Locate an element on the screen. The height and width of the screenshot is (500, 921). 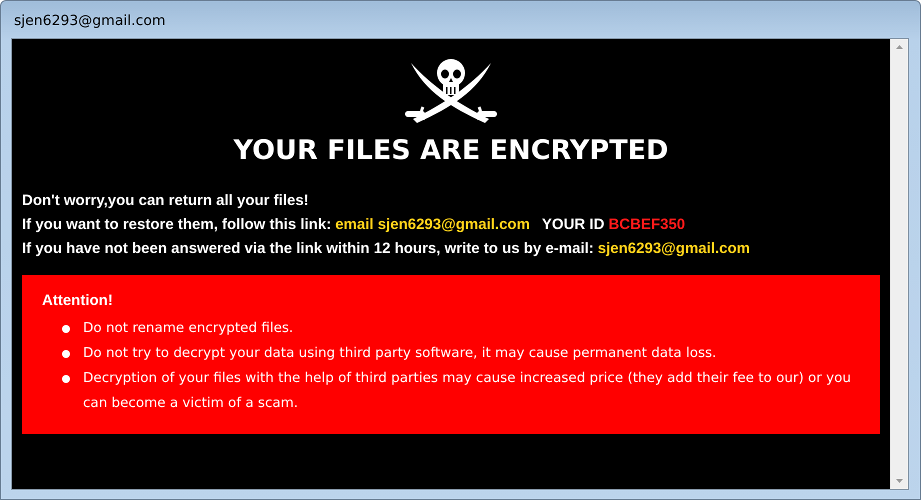
heading: YOUR FILES ARE ENCRYPTED is located at coordinates (451, 150).